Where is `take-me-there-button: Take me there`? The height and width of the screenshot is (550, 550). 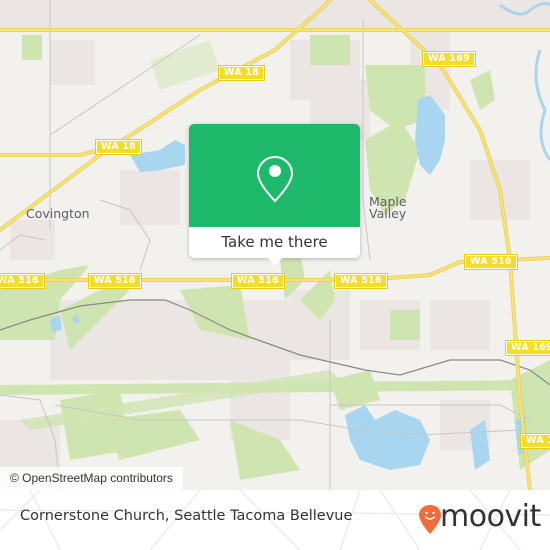 take-me-there-button: Take me there is located at coordinates (274, 243).